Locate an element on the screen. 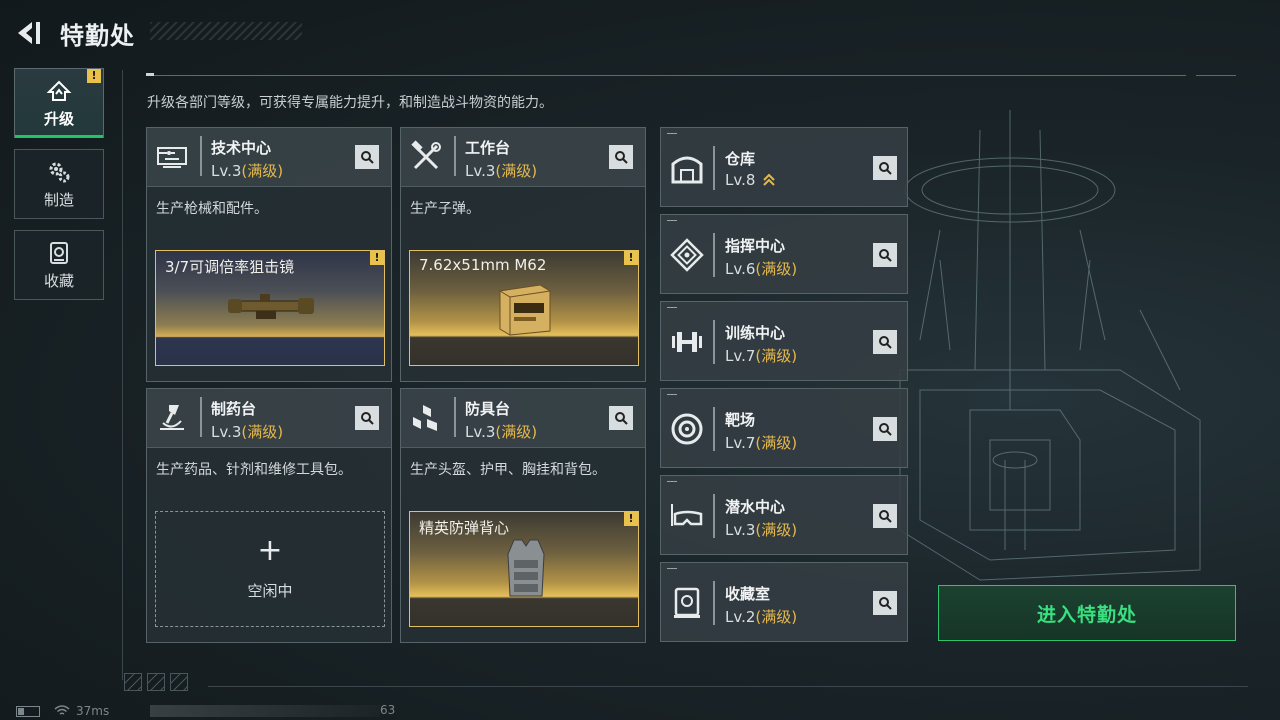 The width and height of the screenshot is (1280, 720). top-divider is located at coordinates (666, 75).